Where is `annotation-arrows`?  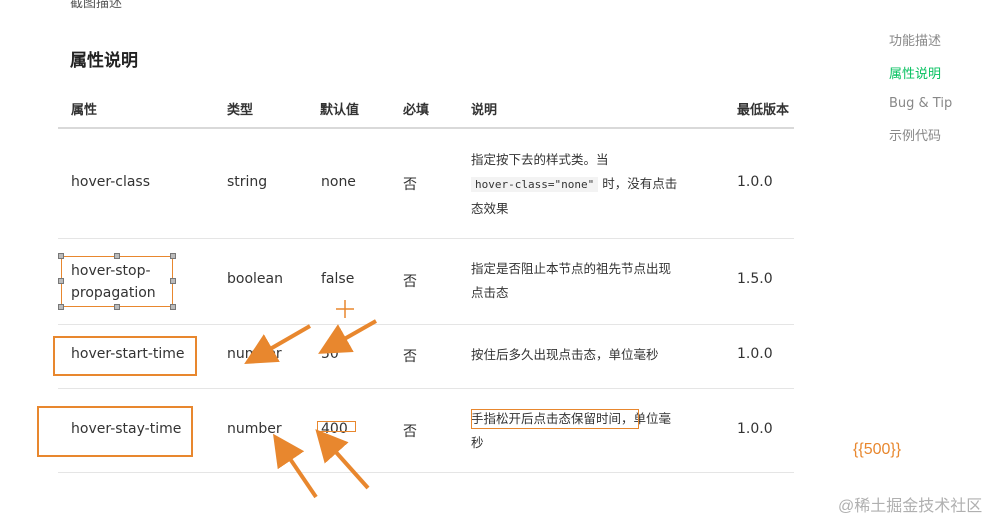 annotation-arrows is located at coordinates (310, 399).